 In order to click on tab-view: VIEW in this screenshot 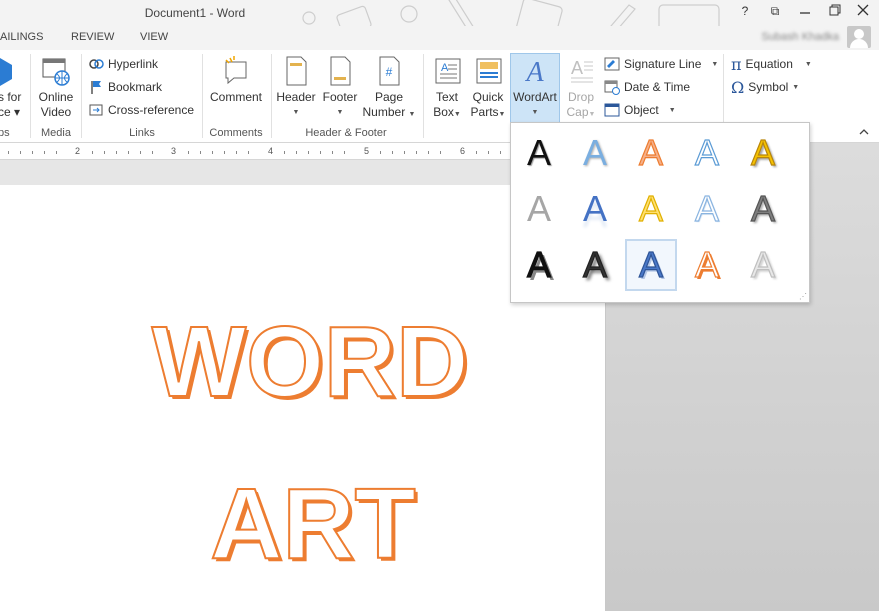, I will do `click(154, 37)`.